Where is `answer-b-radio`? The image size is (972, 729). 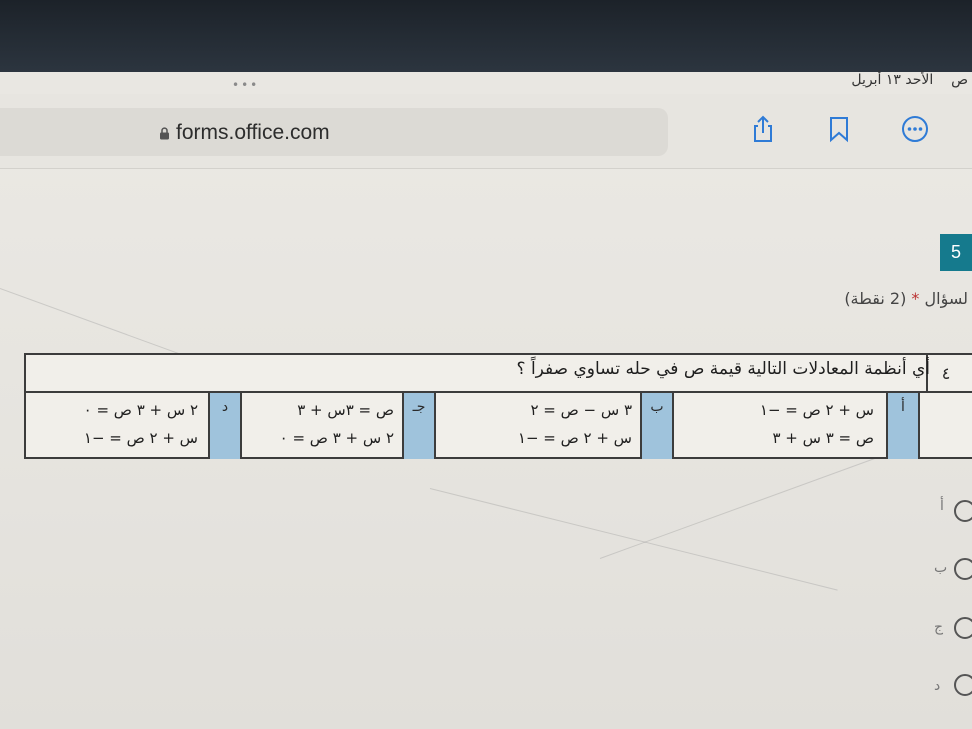
answer-b-radio is located at coordinates (963, 569).